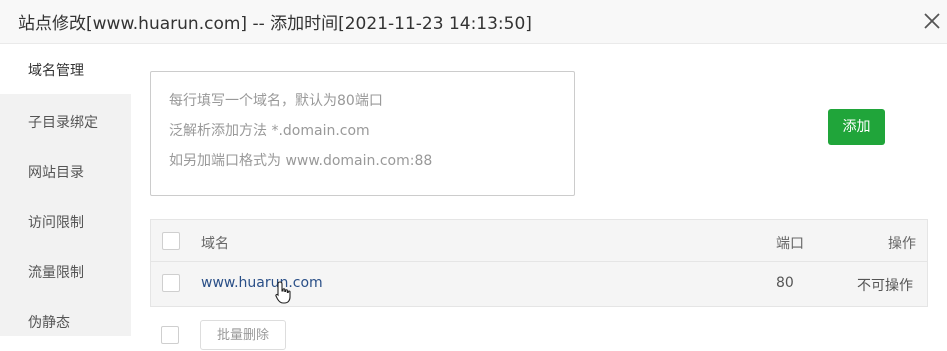 The image size is (947, 351). Describe the element at coordinates (856, 127) in the screenshot. I see `add-button: 添加` at that location.